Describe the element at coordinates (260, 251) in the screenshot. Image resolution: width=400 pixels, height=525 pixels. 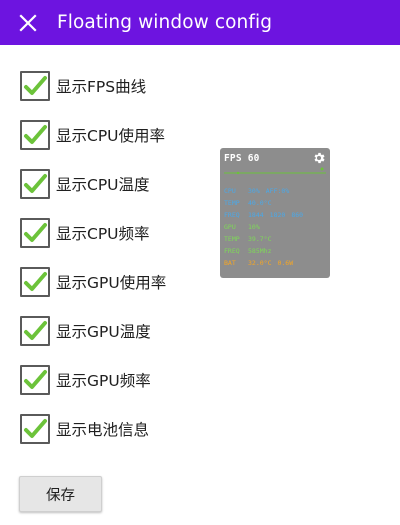
I see `stat-value: 585Mhz` at that location.